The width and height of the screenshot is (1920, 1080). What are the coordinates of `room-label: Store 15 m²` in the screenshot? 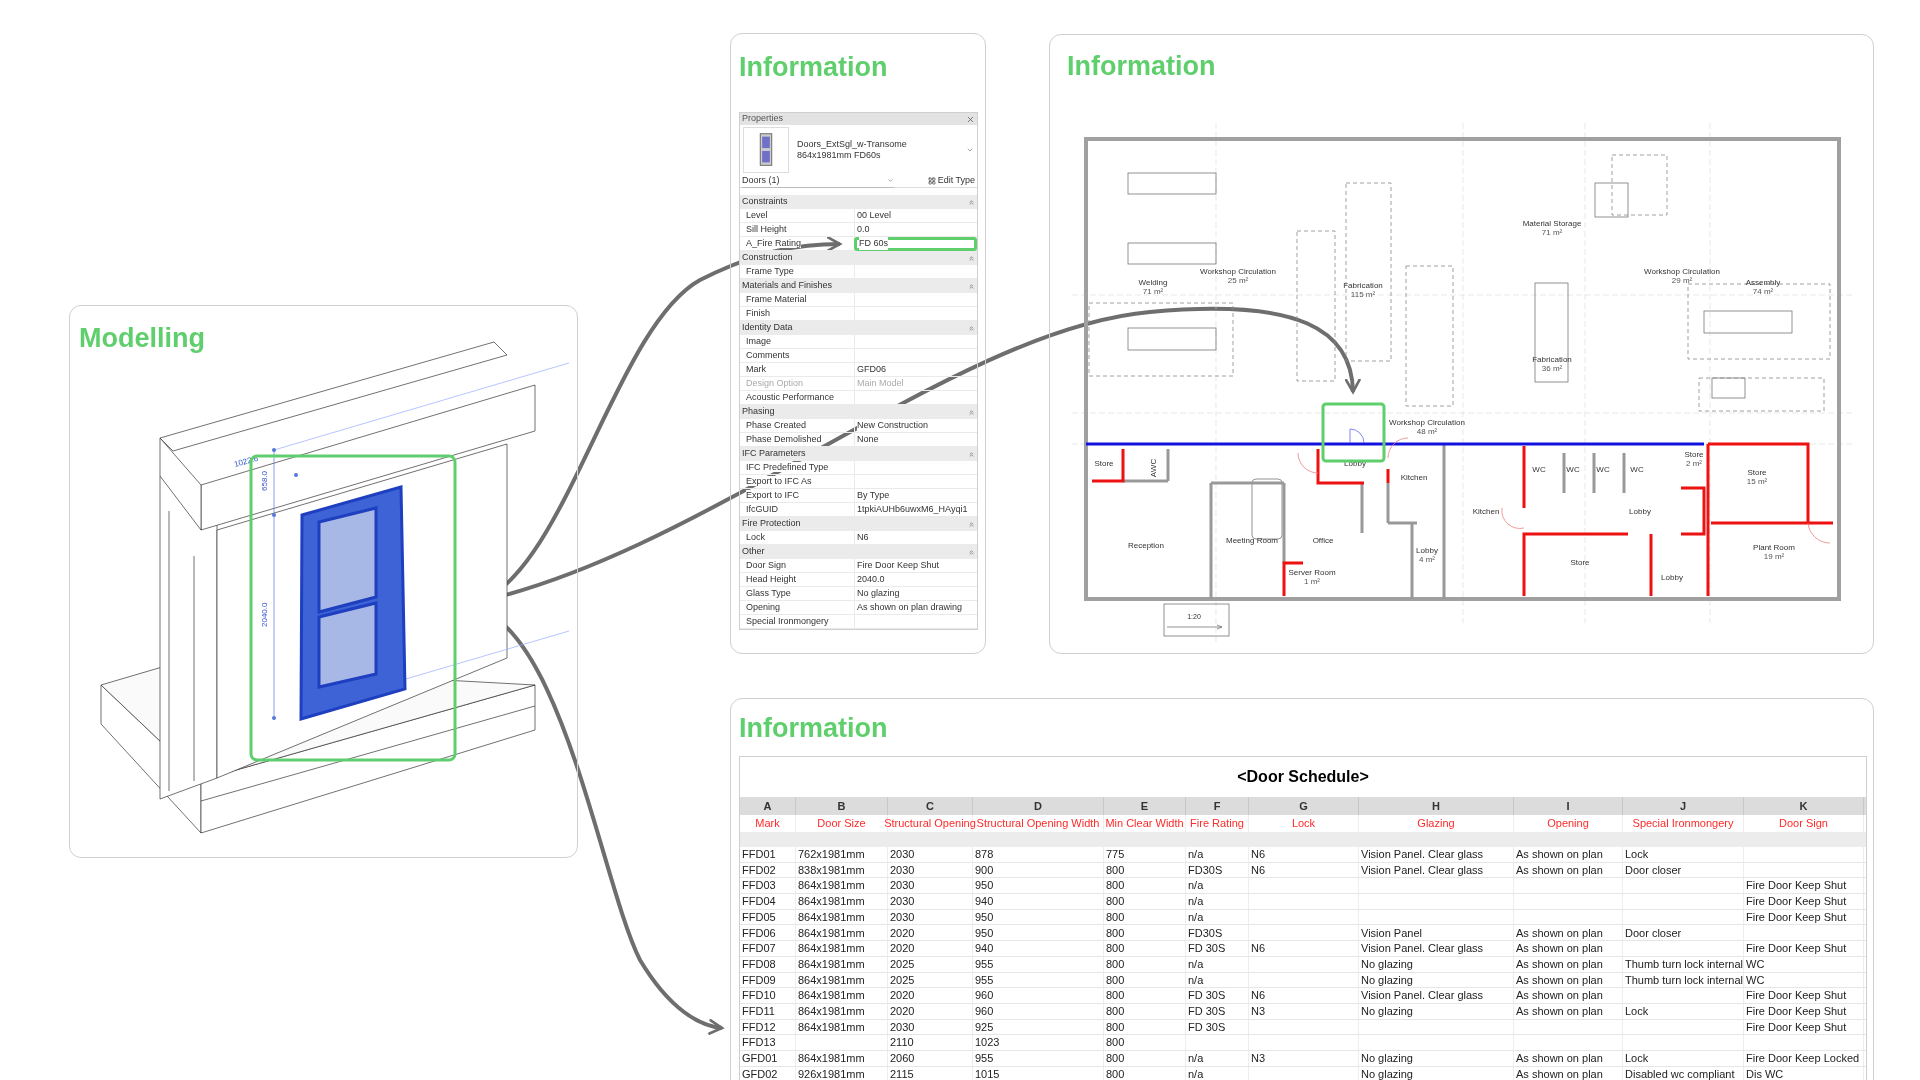 It's located at (1757, 477).